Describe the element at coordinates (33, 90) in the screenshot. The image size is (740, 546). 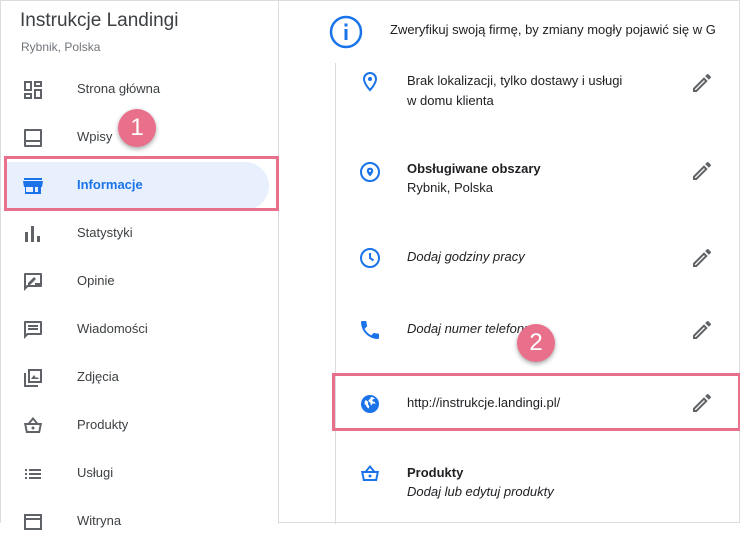
I see `dashboard-icon` at that location.